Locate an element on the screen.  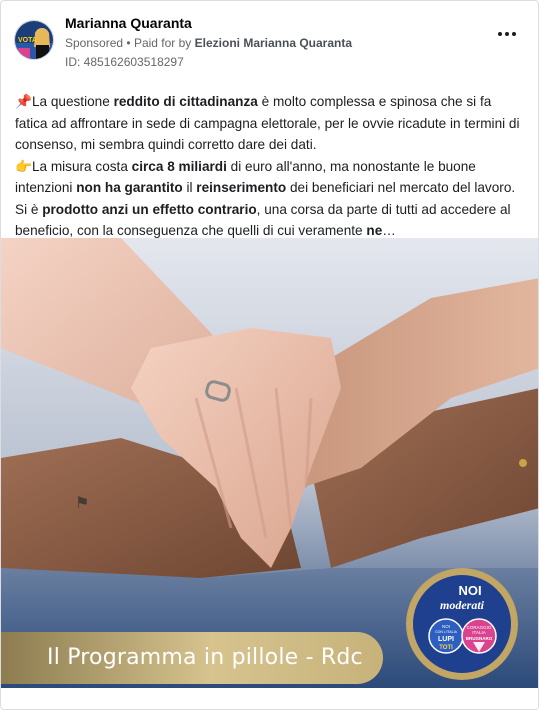
avatar: VOTA is located at coordinates (34, 40).